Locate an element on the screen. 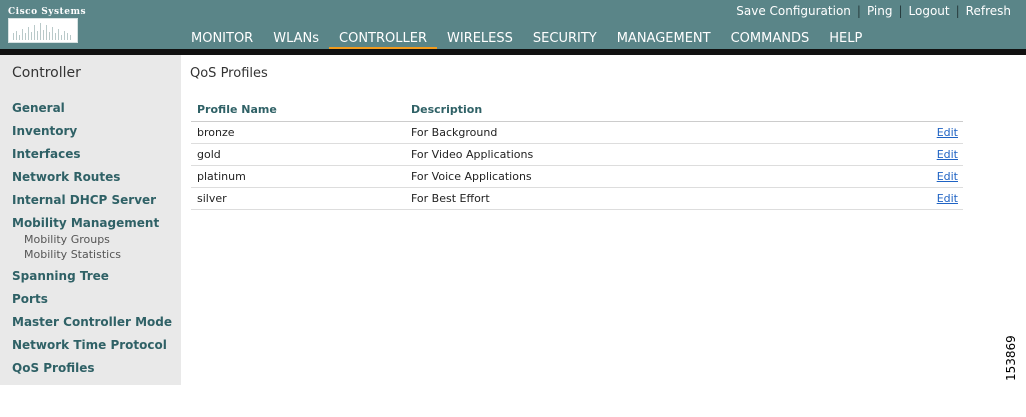  table-row: gold For Video Applications Edit is located at coordinates (577, 155).